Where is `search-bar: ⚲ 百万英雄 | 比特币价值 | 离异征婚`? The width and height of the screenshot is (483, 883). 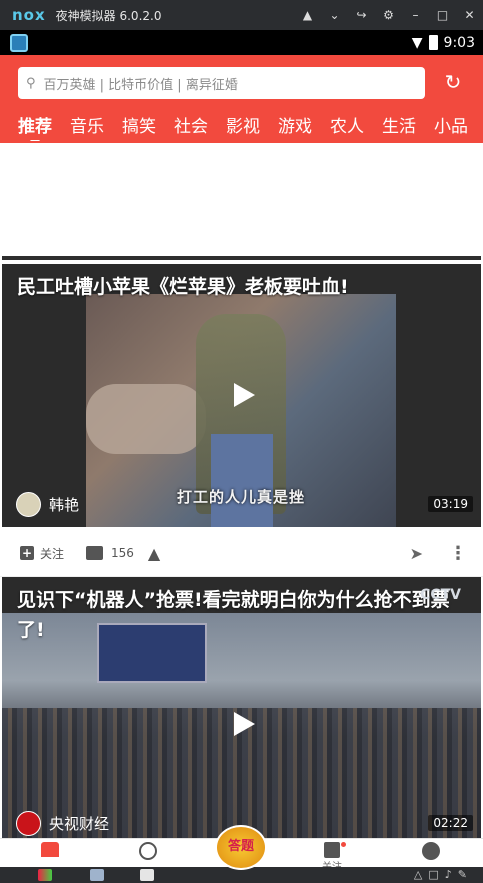
search-bar: ⚲ 百万英雄 | 比特币价值 | 离异征婚 is located at coordinates (221, 83).